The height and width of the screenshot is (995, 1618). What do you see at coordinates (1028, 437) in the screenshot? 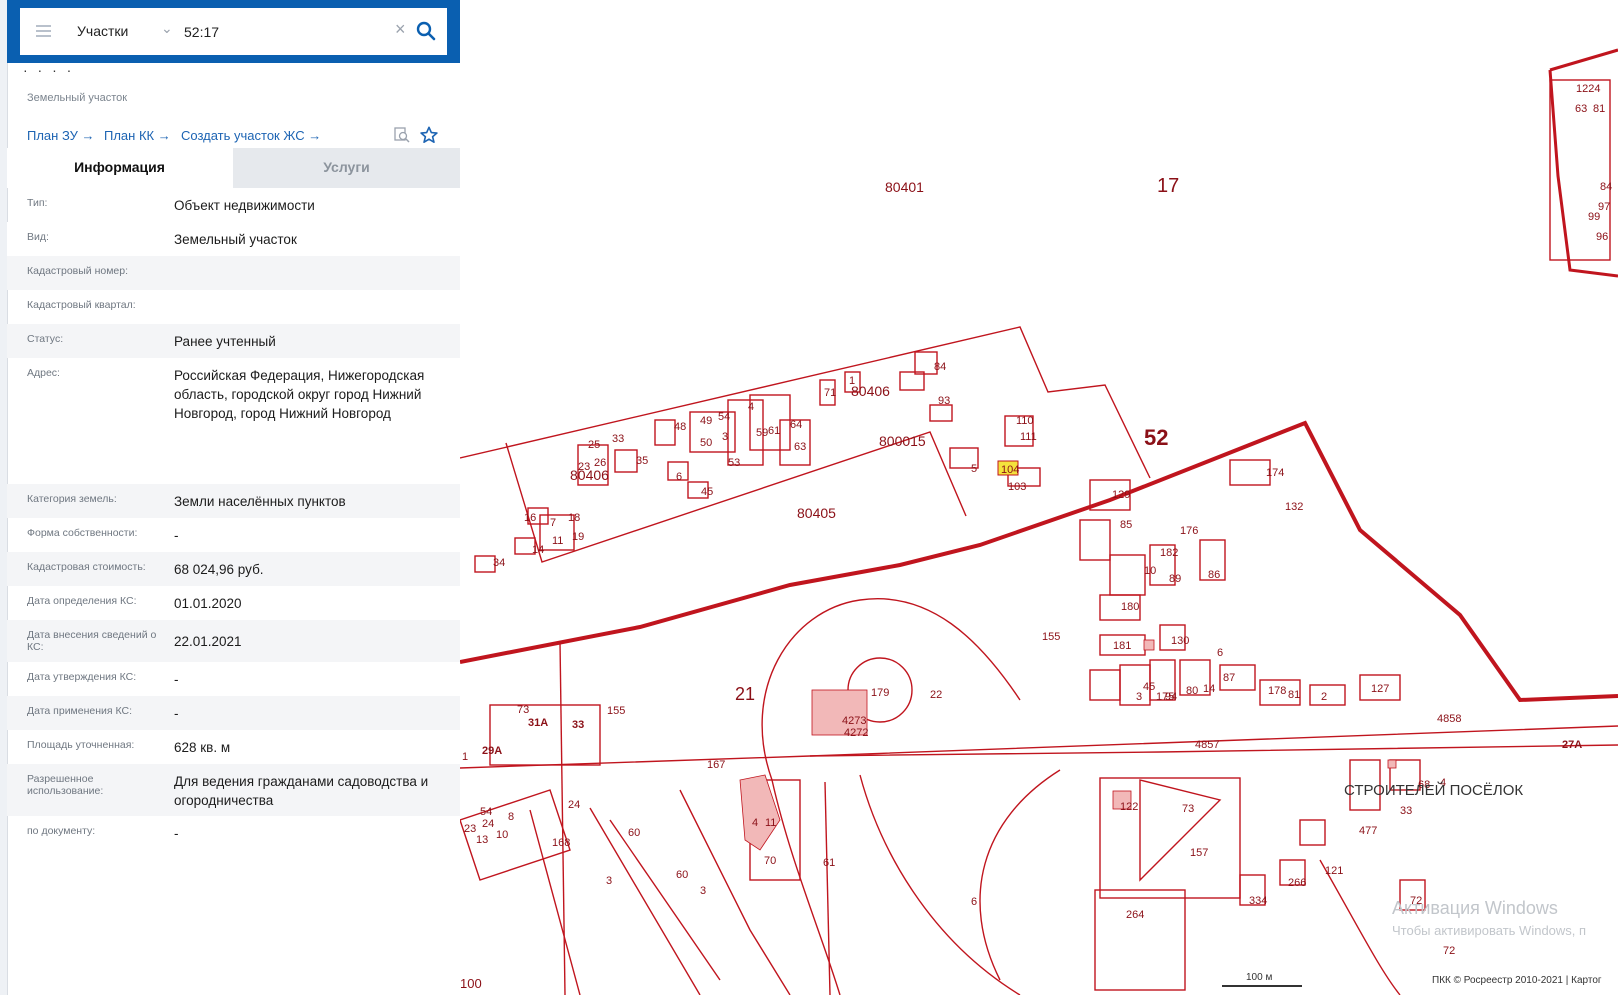
I see `parcel-label: 111` at bounding box center [1028, 437].